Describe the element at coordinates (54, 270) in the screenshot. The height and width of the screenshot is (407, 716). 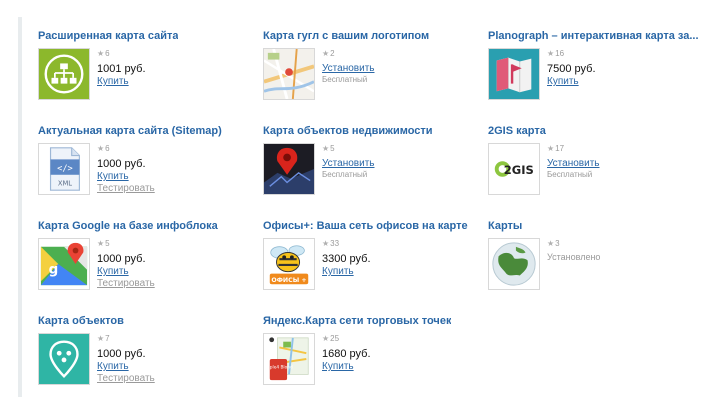
I see `svg-text: g` at that location.